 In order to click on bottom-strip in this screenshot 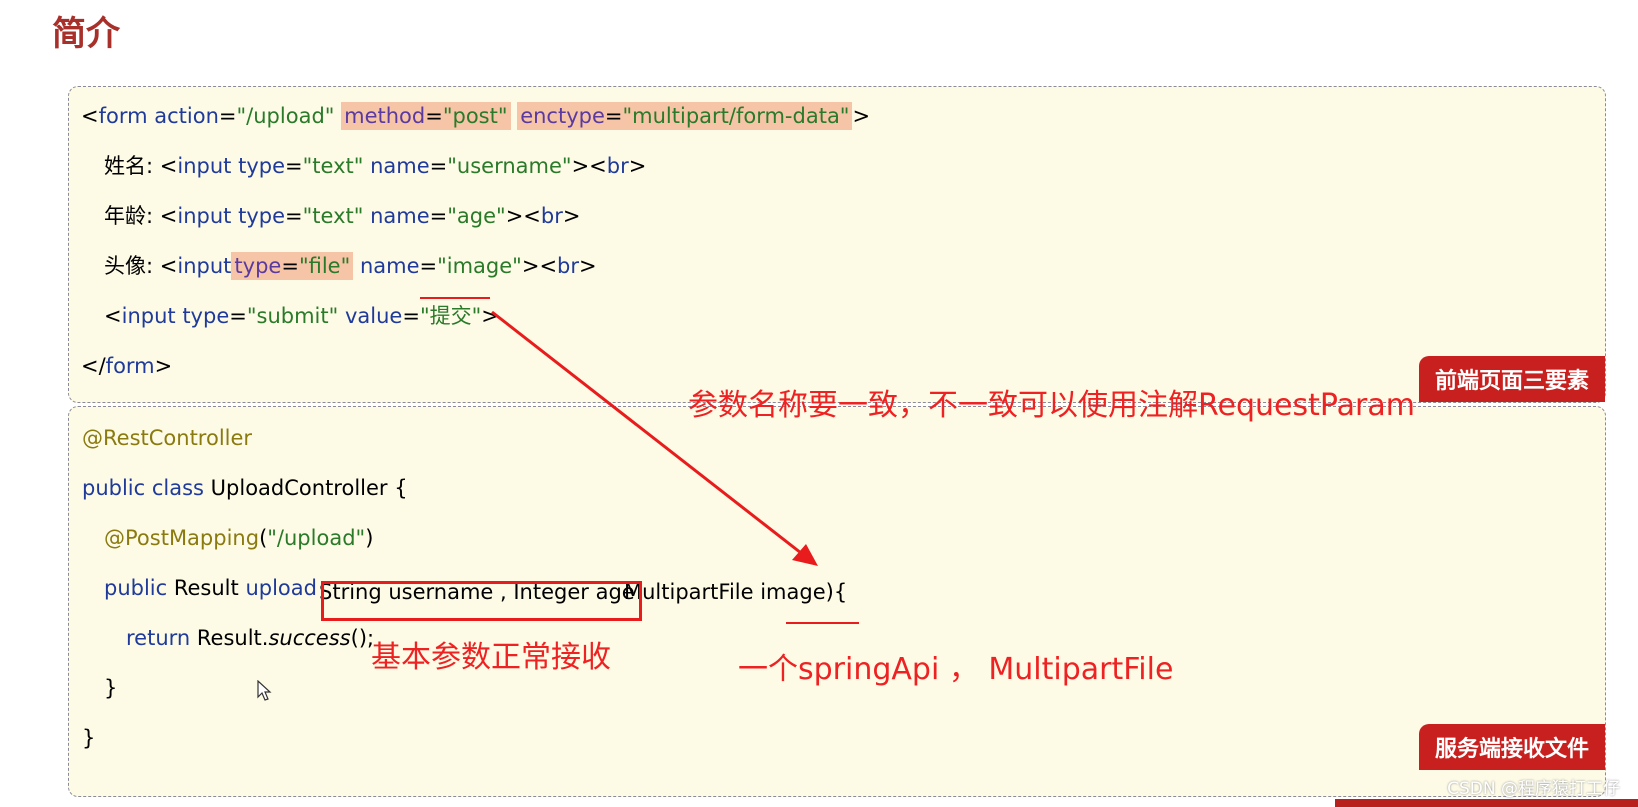, I will do `click(1486, 803)`.